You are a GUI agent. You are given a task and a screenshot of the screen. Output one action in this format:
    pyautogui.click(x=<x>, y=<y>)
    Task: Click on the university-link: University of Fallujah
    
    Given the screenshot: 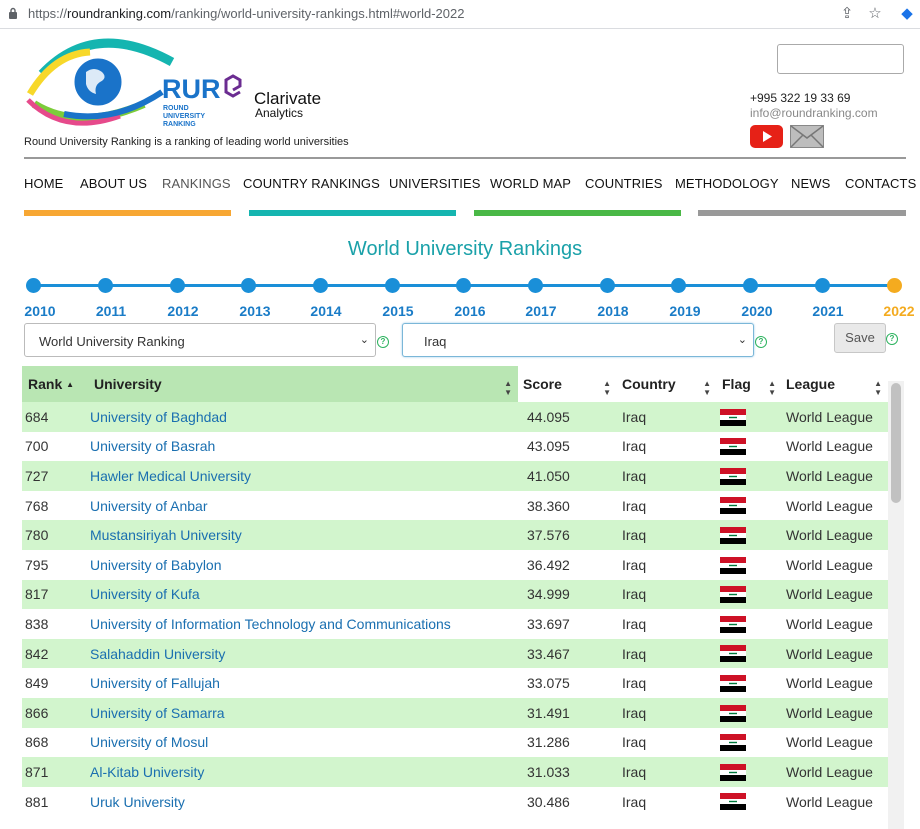 What is the action you would take?
    pyautogui.click(x=304, y=683)
    